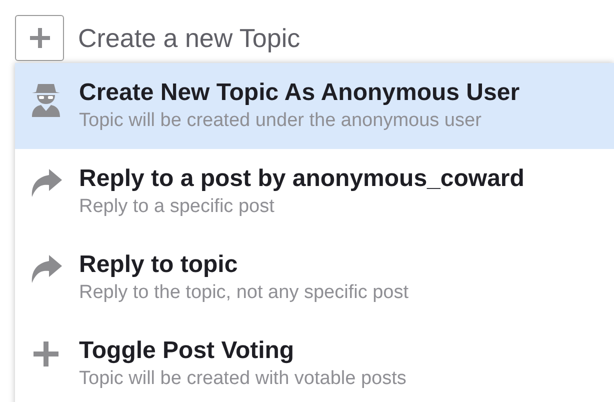 Image resolution: width=614 pixels, height=402 pixels. Describe the element at coordinates (177, 207) in the screenshot. I see `menu-item-description: Reply to a specific post` at that location.